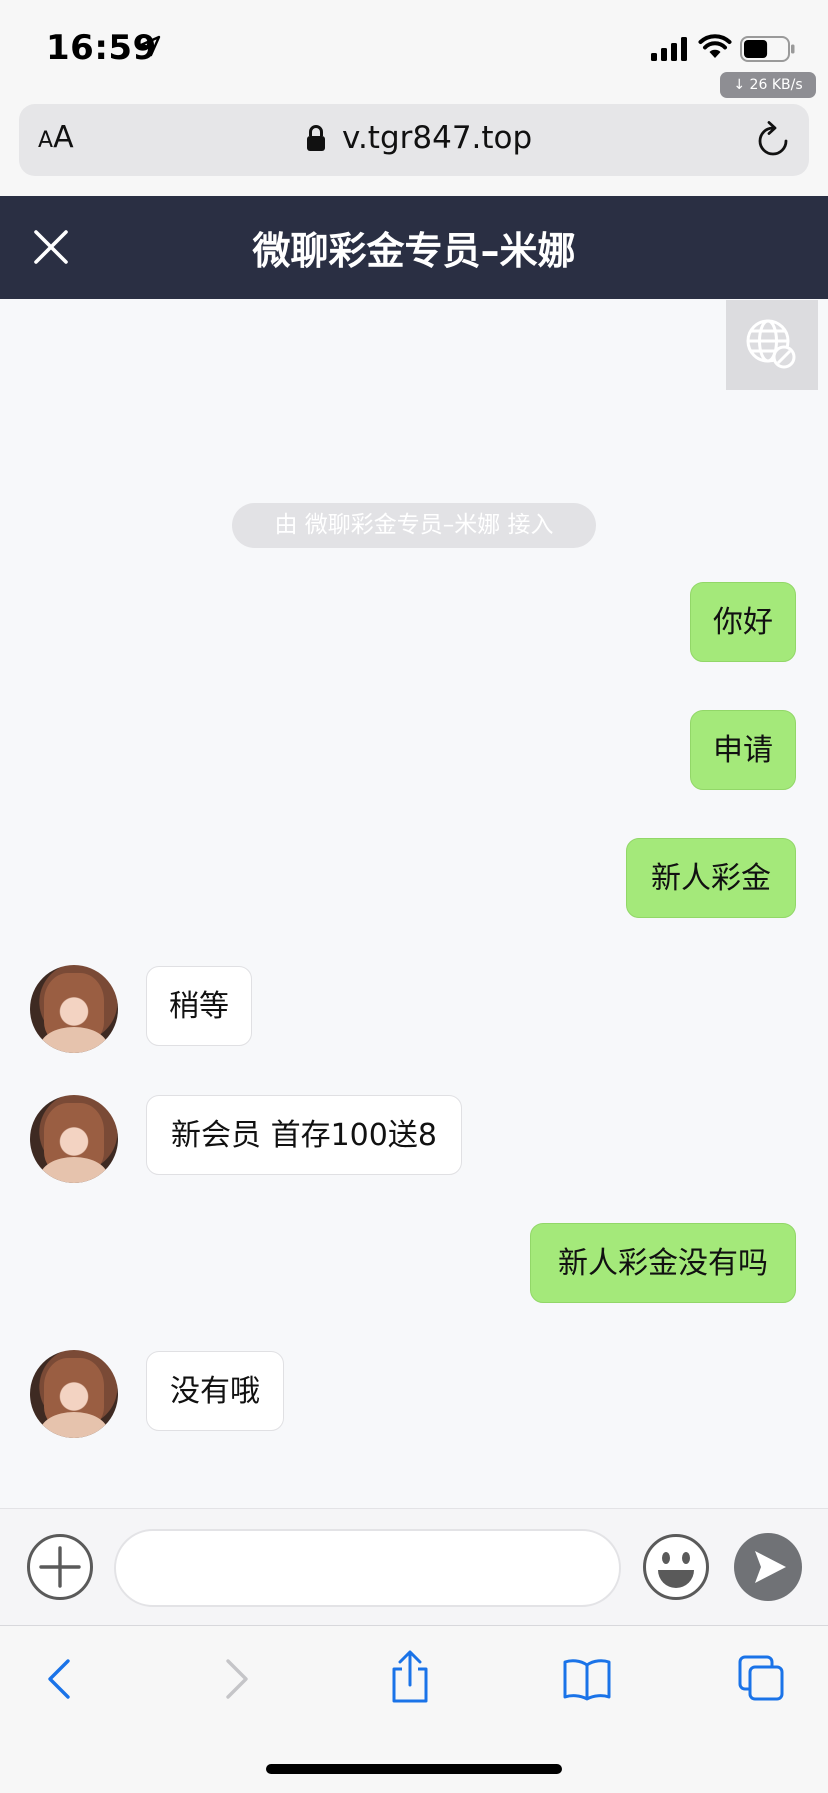 The width and height of the screenshot is (828, 1793). What do you see at coordinates (587, 1679) in the screenshot?
I see `bookmarks-icon` at bounding box center [587, 1679].